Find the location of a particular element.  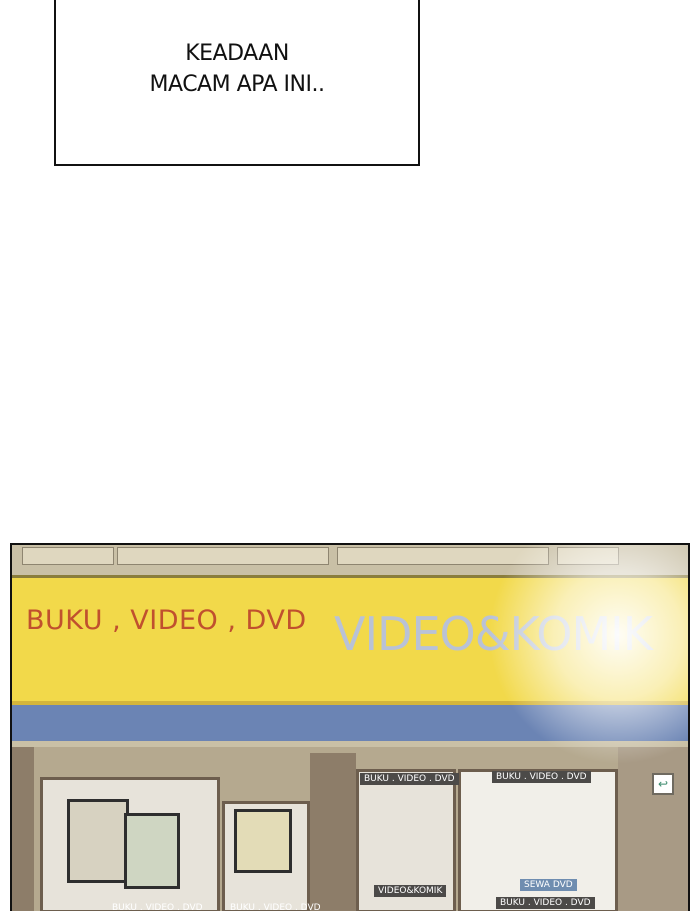

exit-sign-icon: ↩ is located at coordinates (663, 784).